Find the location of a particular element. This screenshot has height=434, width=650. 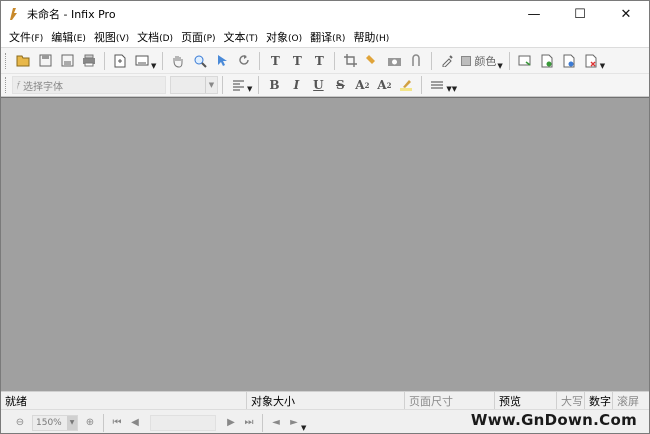

color-swatch is located at coordinates (466, 60).